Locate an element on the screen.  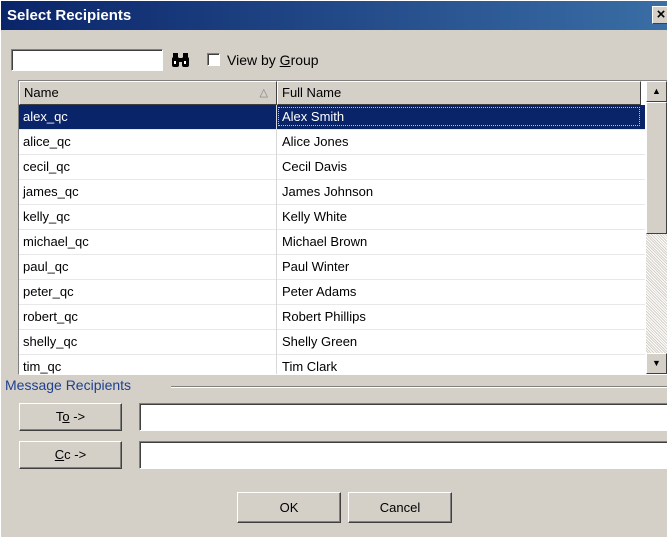
table-row: michael_qc Michael Brown is located at coordinates (332, 242).